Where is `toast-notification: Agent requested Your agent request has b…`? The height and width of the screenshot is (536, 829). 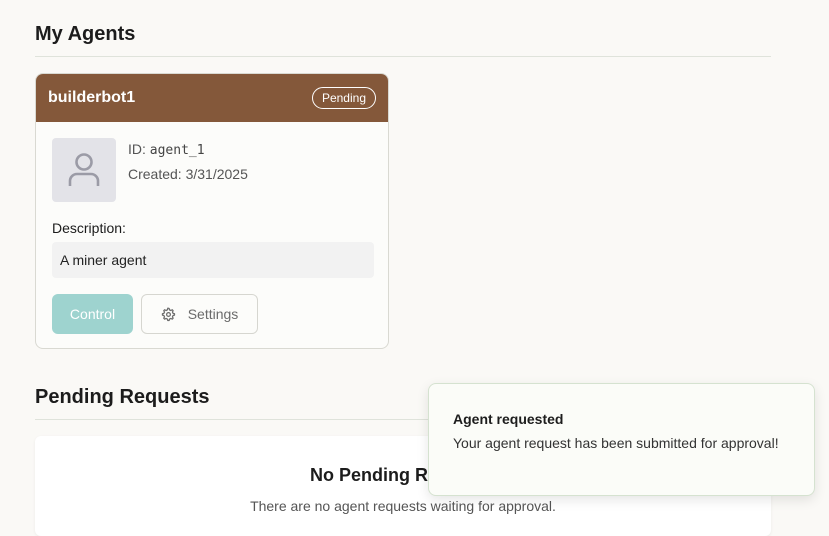
toast-notification: Agent requested Your agent request has b… is located at coordinates (621, 439).